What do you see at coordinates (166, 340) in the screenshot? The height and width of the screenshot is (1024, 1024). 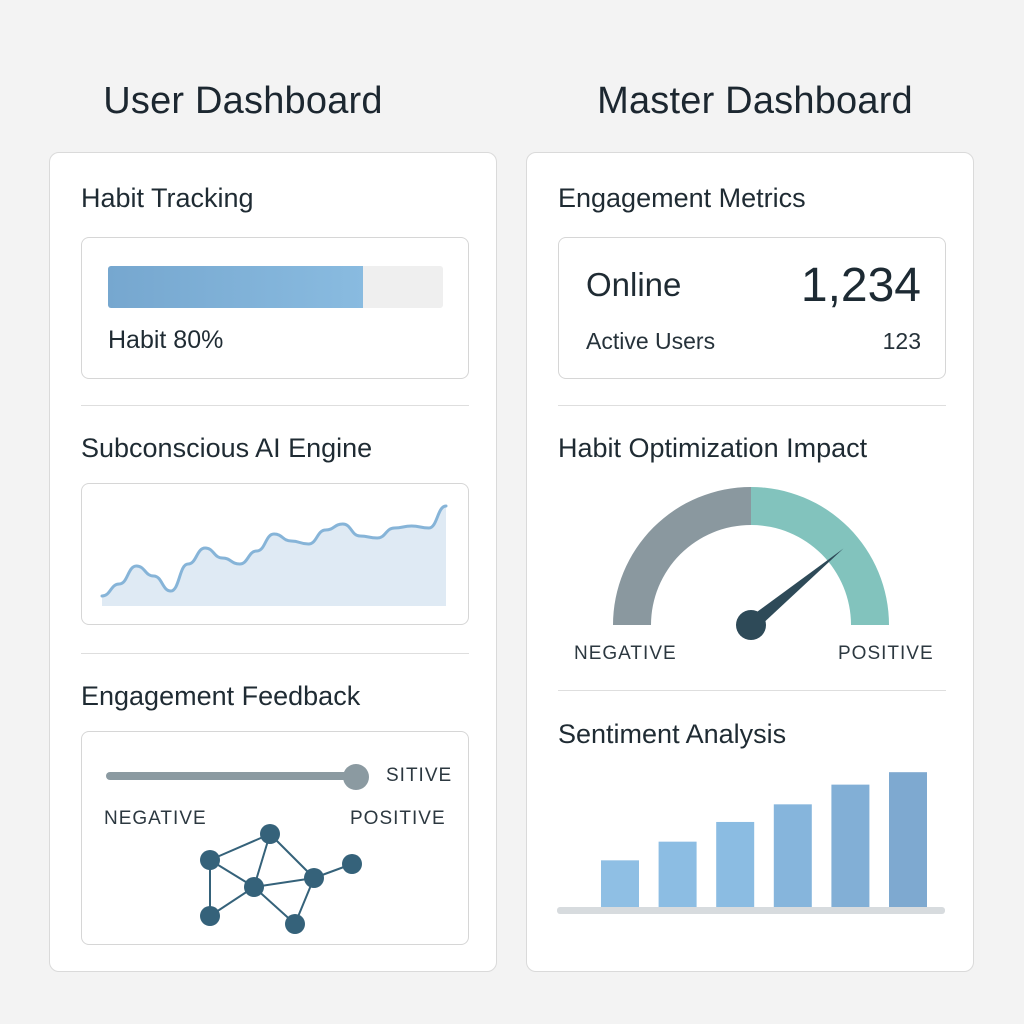 I see `habit-progress-label: Habit 80%` at bounding box center [166, 340].